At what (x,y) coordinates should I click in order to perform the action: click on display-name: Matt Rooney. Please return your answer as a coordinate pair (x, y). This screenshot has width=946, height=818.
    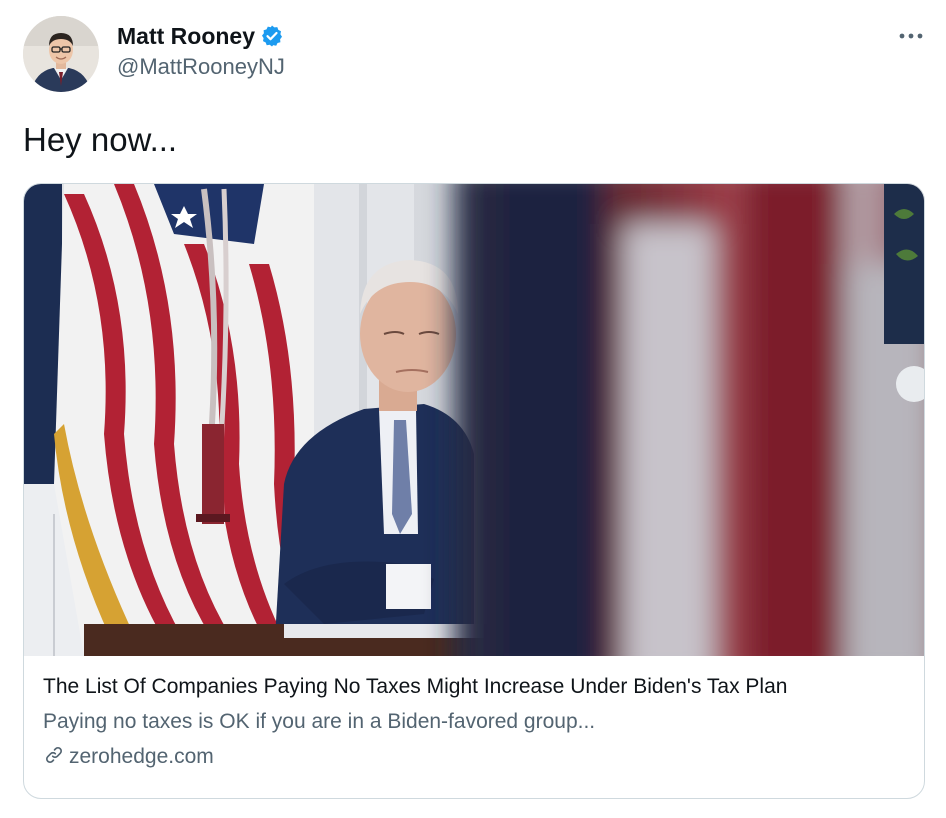
    Looking at the image, I should click on (186, 36).